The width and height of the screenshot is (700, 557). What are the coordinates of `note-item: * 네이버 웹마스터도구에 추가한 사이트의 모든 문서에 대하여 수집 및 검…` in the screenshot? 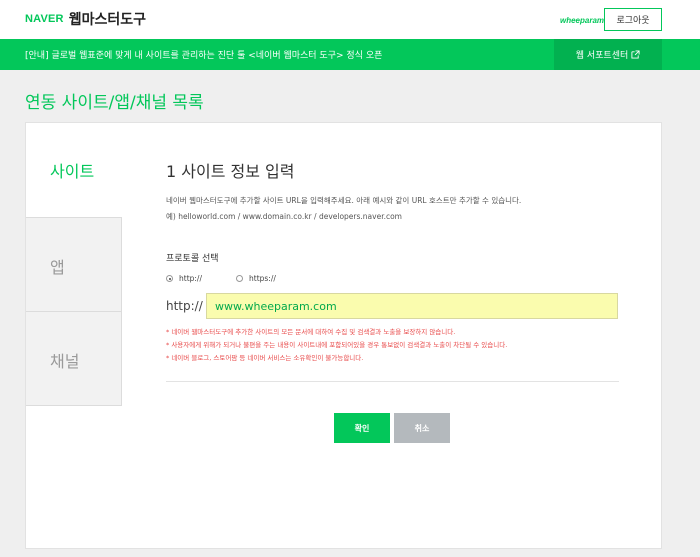 It's located at (311, 332).